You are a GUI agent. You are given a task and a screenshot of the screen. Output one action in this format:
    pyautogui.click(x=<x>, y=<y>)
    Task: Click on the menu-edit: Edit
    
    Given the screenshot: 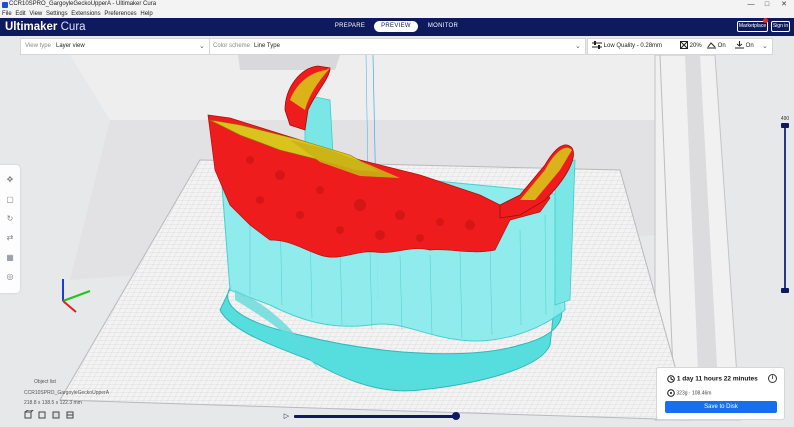 What is the action you would take?
    pyautogui.click(x=20, y=14)
    